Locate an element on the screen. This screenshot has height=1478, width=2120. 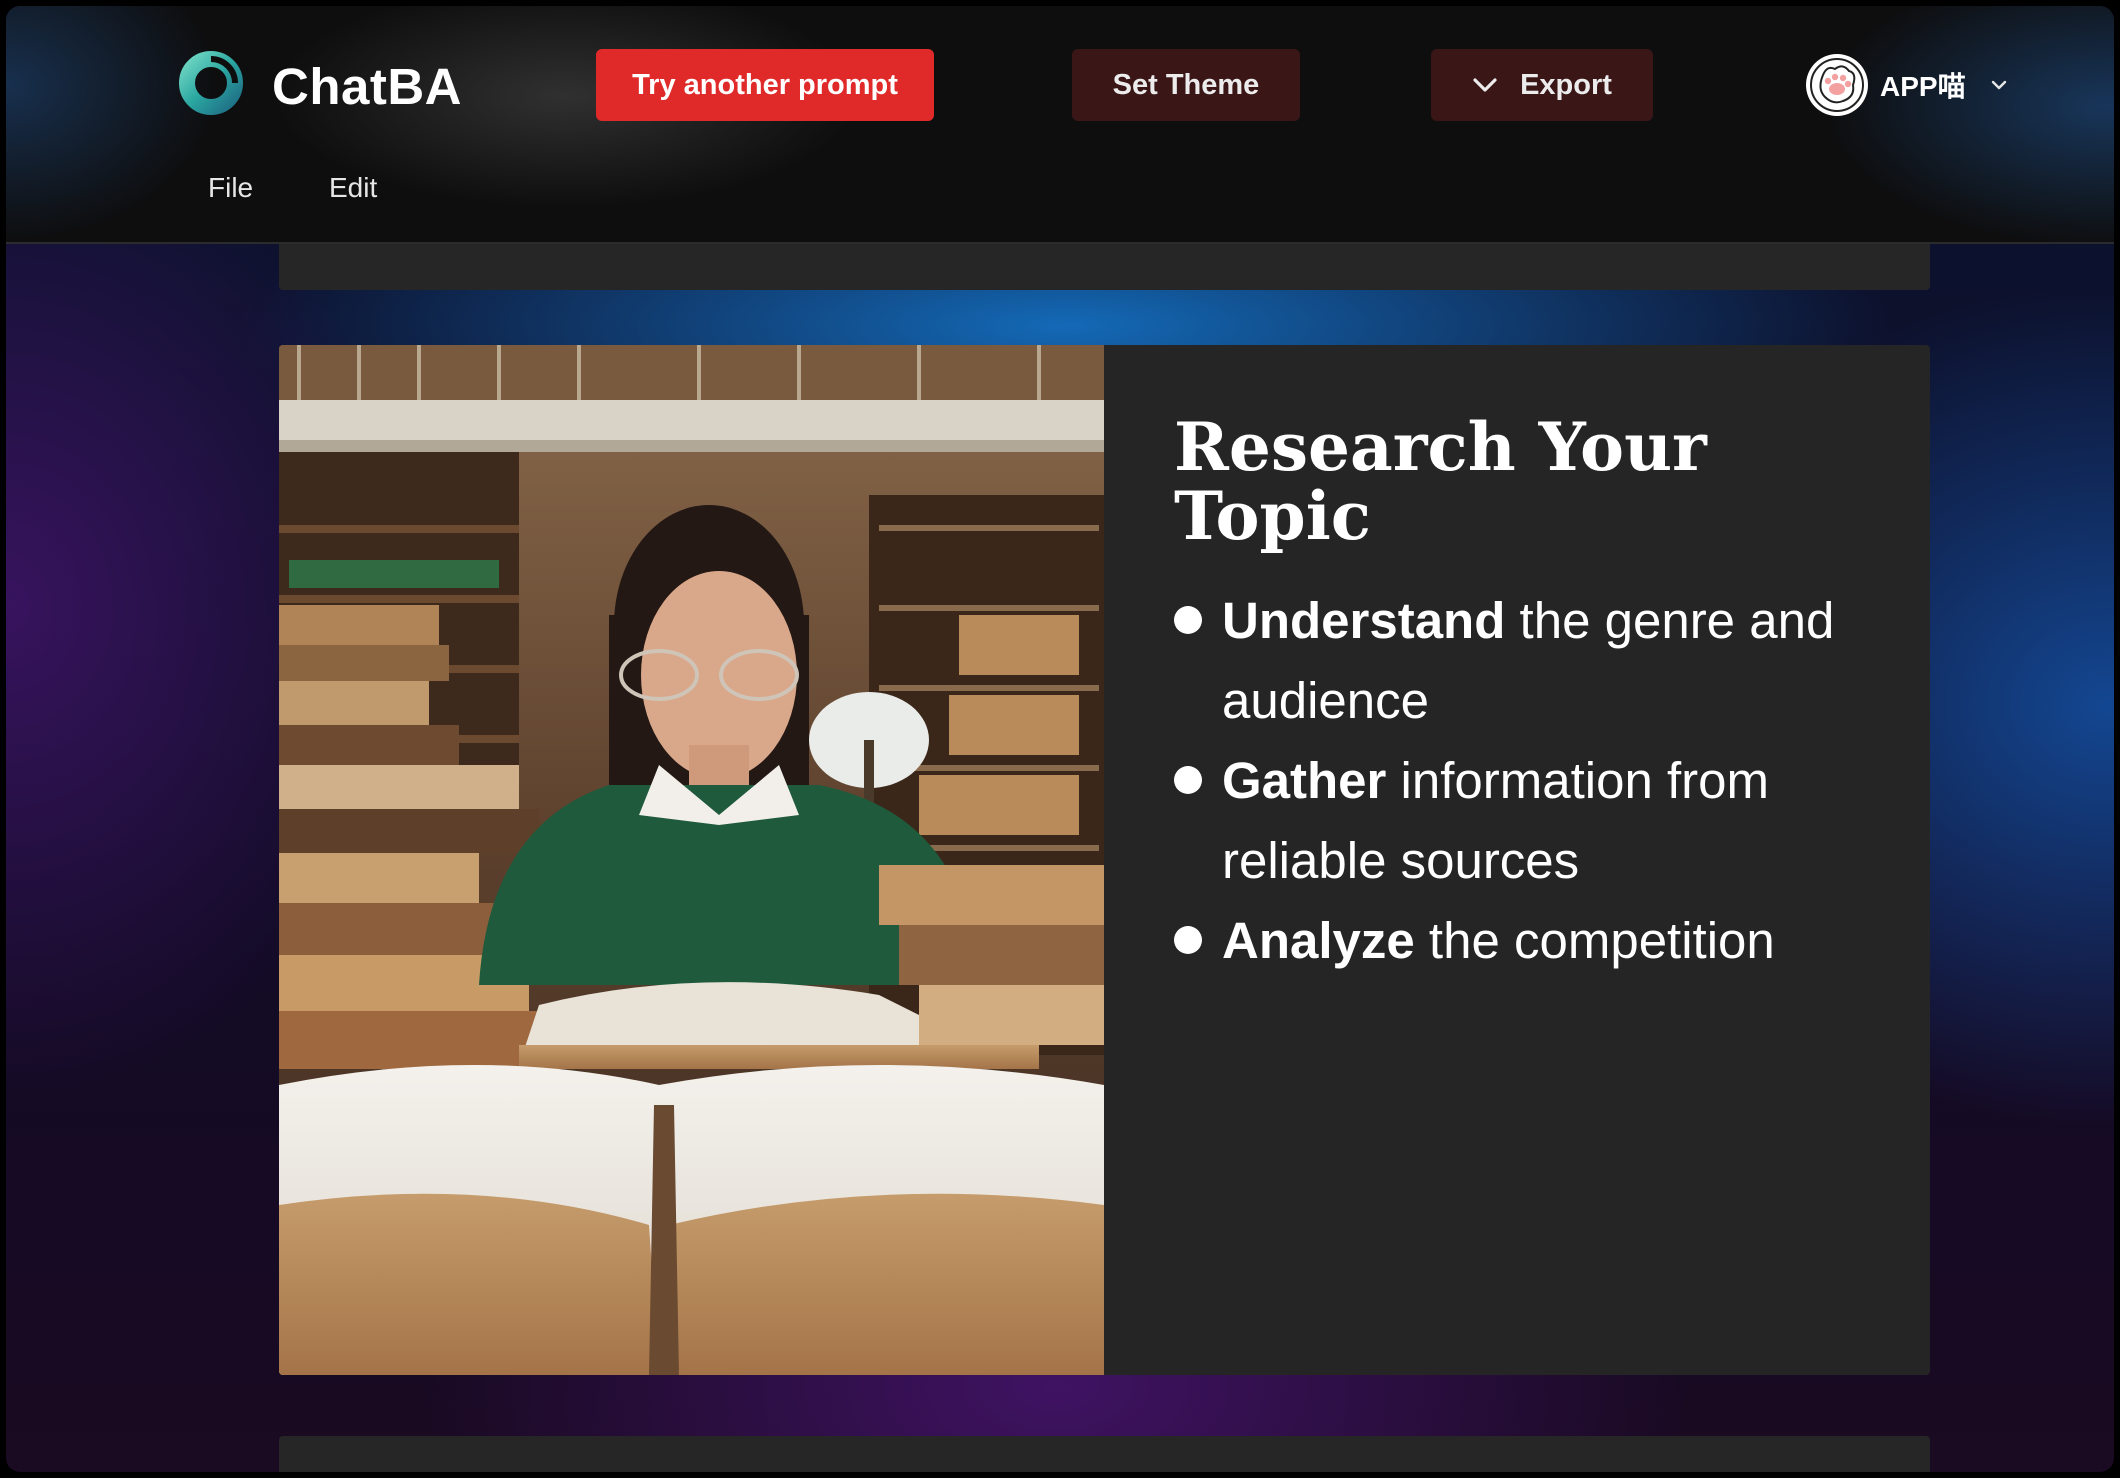
brand-name: ChatBA is located at coordinates (367, 86).